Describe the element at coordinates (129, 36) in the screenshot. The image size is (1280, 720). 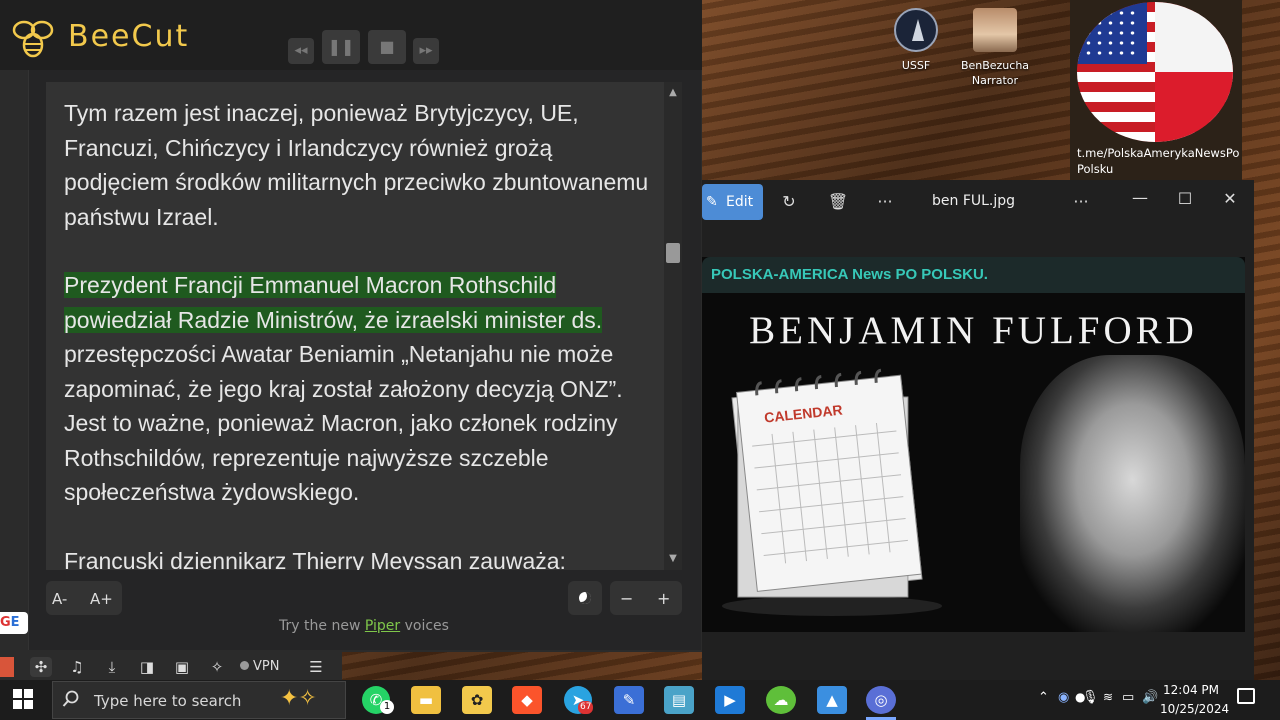
I see `app-title: BeeCut` at that location.